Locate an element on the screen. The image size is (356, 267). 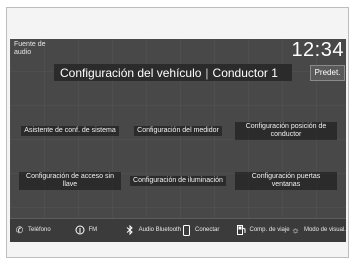
tile-system-setup-assistant: Asistente de conf. de sistema is located at coordinates (70, 131).